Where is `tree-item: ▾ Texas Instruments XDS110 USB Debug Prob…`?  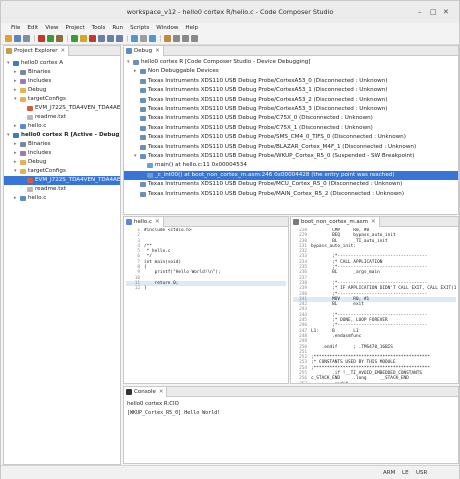
tree-item: ▾ Texas Instruments XDS110 USB Debug Prob… is located at coordinates (291, 156).